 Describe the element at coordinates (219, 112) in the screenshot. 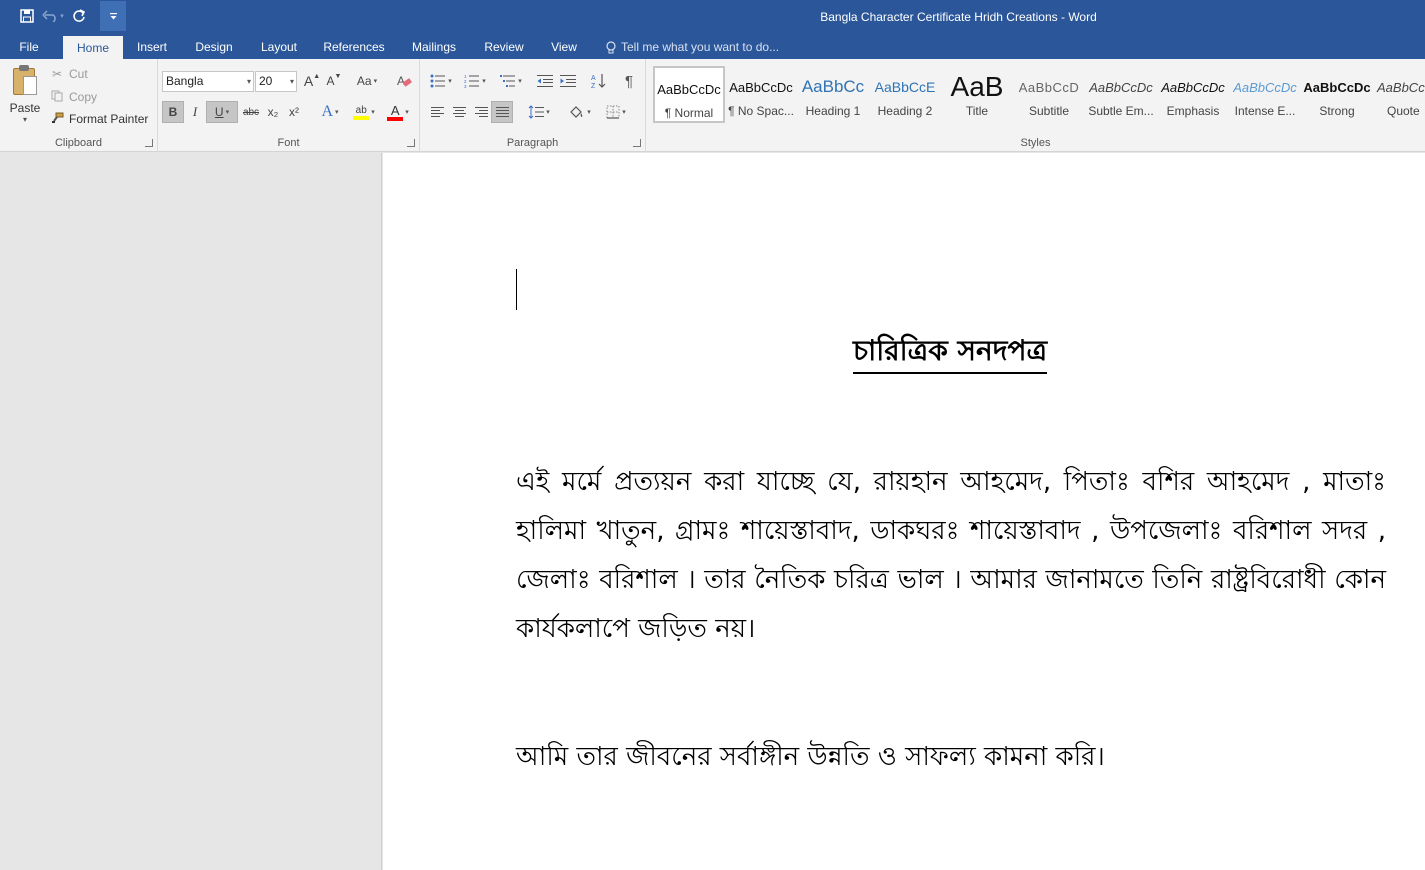

I see `underline-icon: U` at that location.